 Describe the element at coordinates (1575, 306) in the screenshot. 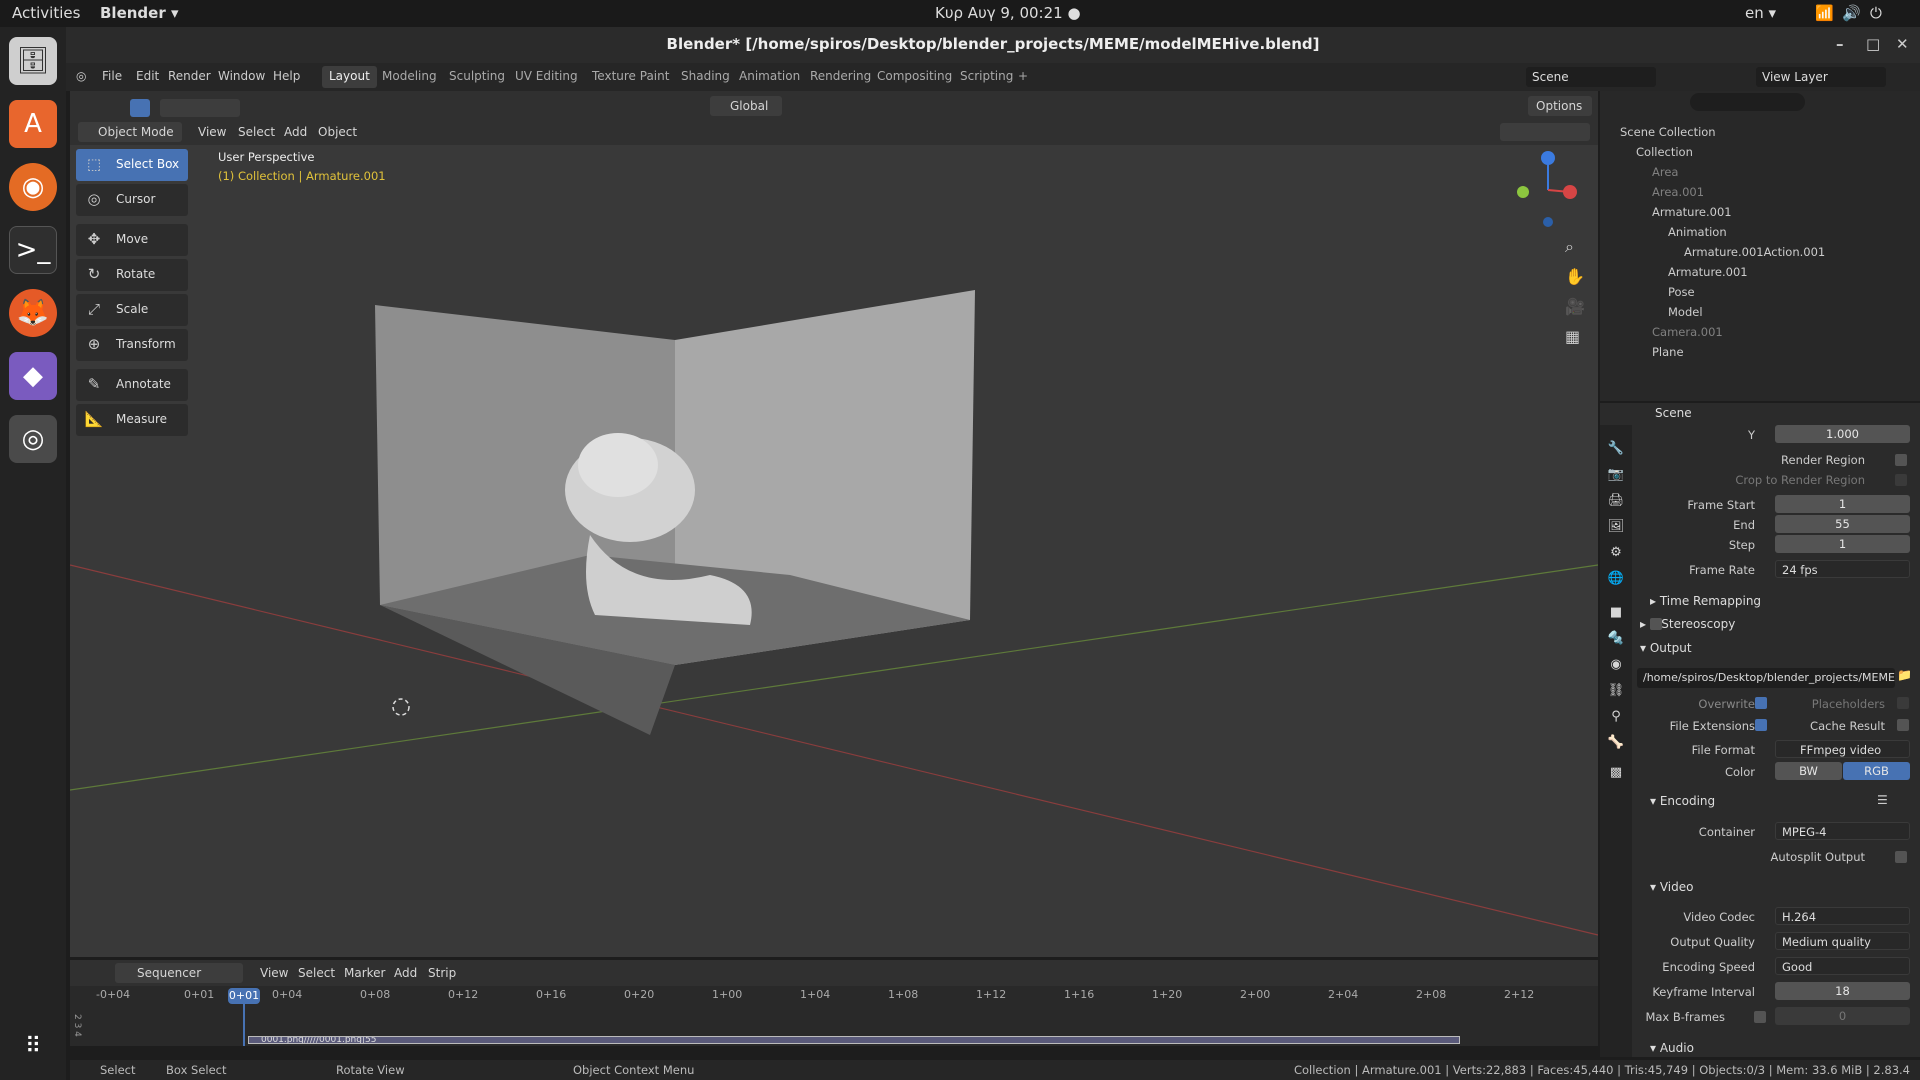

I see `camera-view-icon: 🎥` at that location.